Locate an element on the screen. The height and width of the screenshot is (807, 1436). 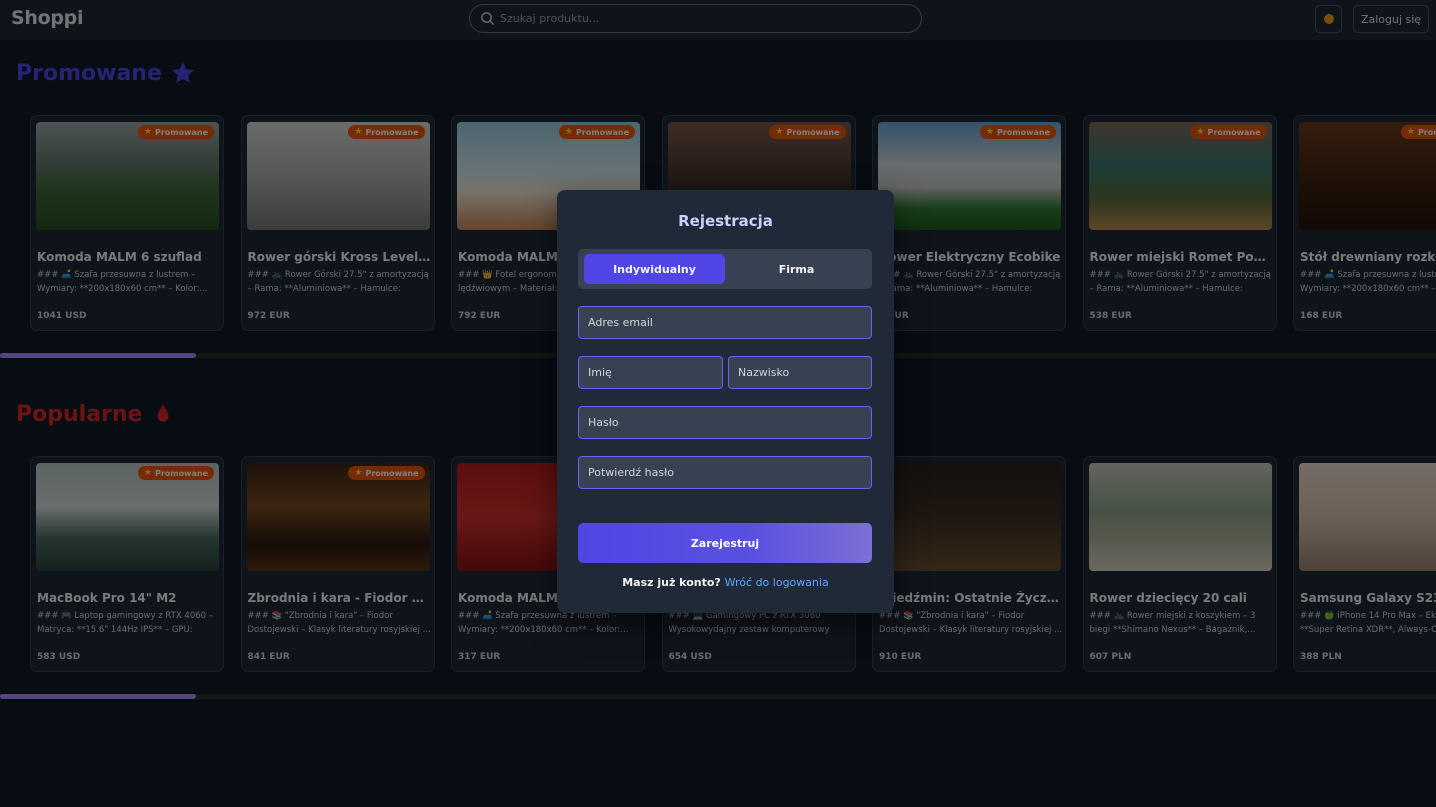
back-to-login-link: Wróć do logowania is located at coordinates (777, 582).